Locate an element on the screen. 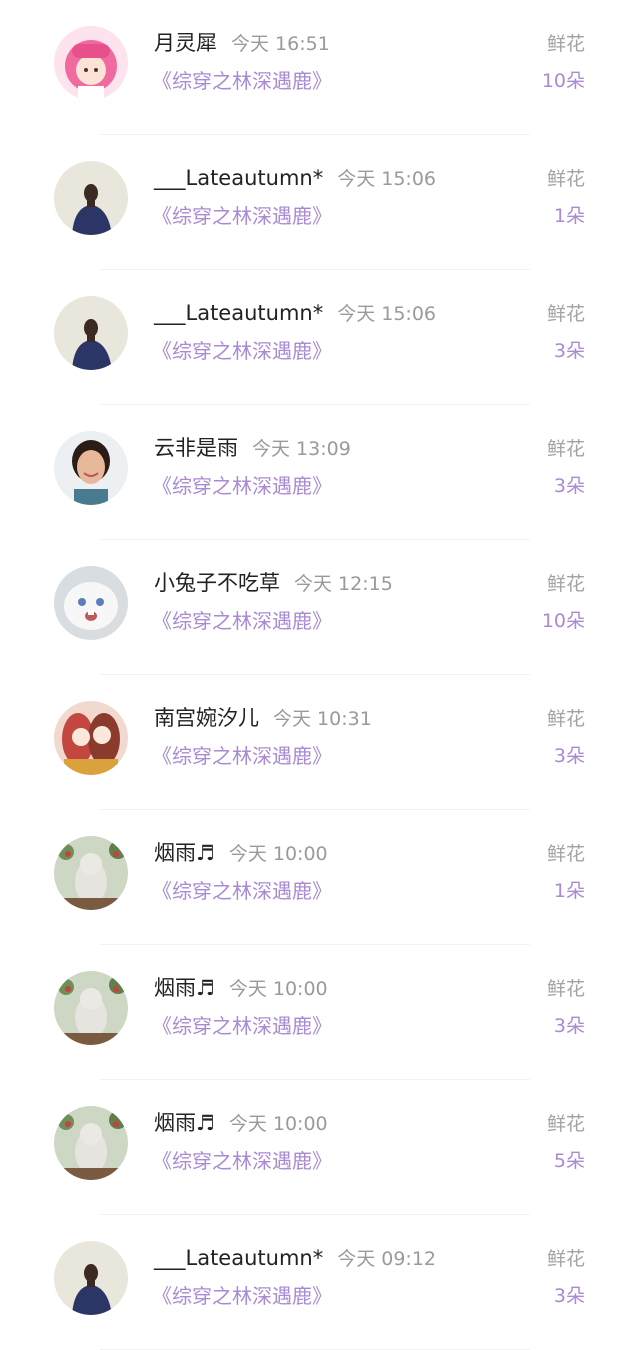 The height and width of the screenshot is (1350, 640). gift-count: 5朵 is located at coordinates (569, 1161).